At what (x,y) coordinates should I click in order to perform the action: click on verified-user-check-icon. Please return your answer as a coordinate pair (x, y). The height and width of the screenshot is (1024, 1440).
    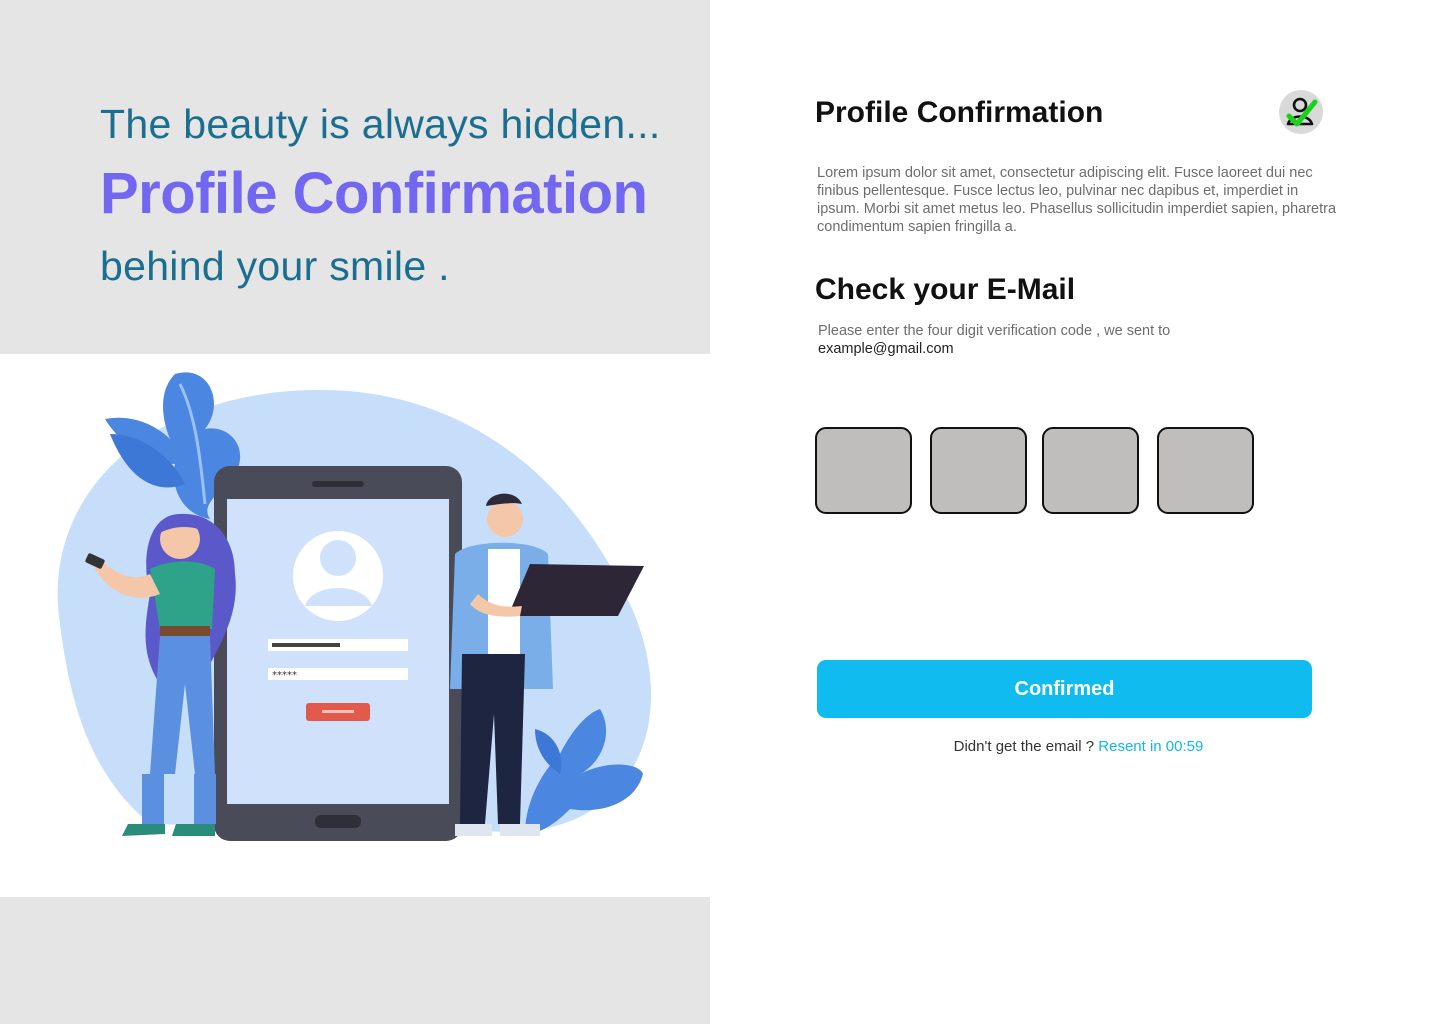
    Looking at the image, I should click on (1301, 112).